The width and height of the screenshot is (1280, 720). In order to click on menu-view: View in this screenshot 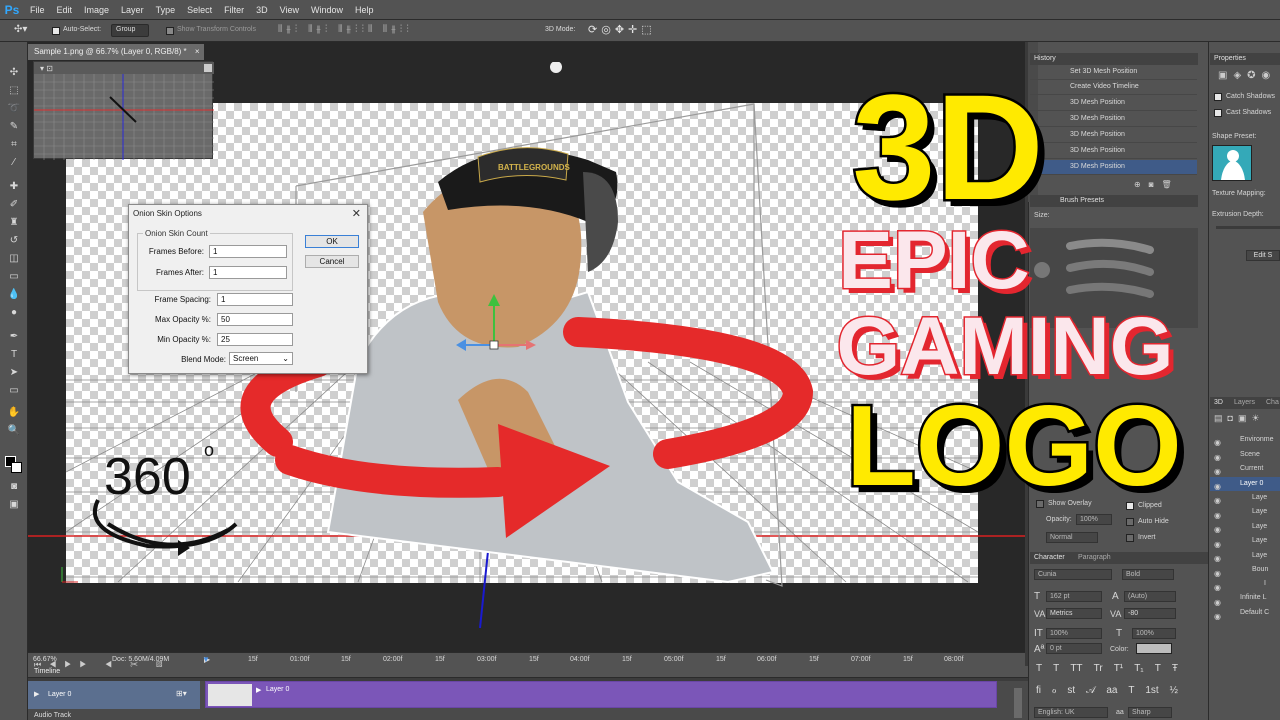, I will do `click(289, 10)`.